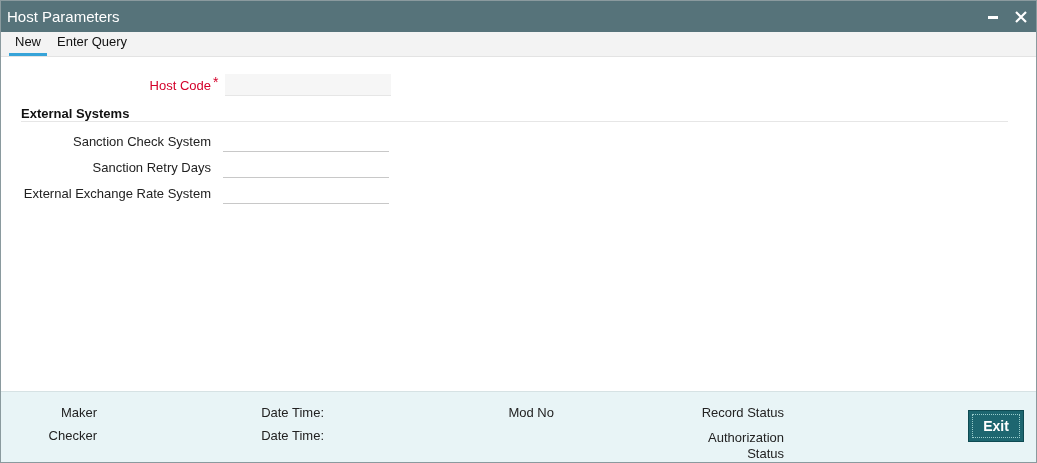  Describe the element at coordinates (151, 167) in the screenshot. I see `field-label: Sanction Retry Days` at that location.